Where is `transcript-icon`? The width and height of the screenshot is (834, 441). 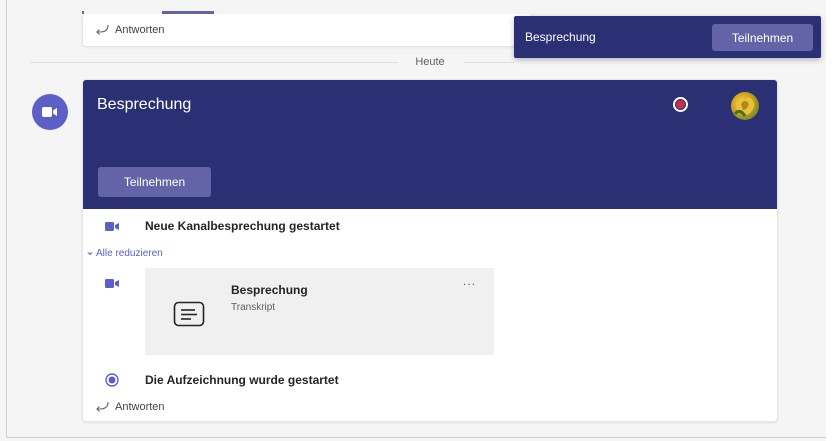
transcript-icon is located at coordinates (189, 314).